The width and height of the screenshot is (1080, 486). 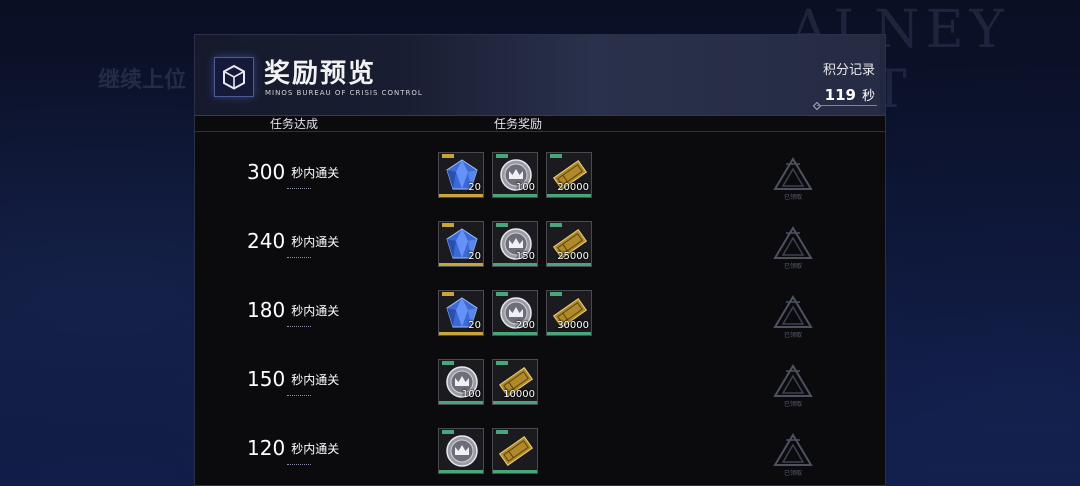 I want to click on clear-time-value: 120, so click(x=266, y=448).